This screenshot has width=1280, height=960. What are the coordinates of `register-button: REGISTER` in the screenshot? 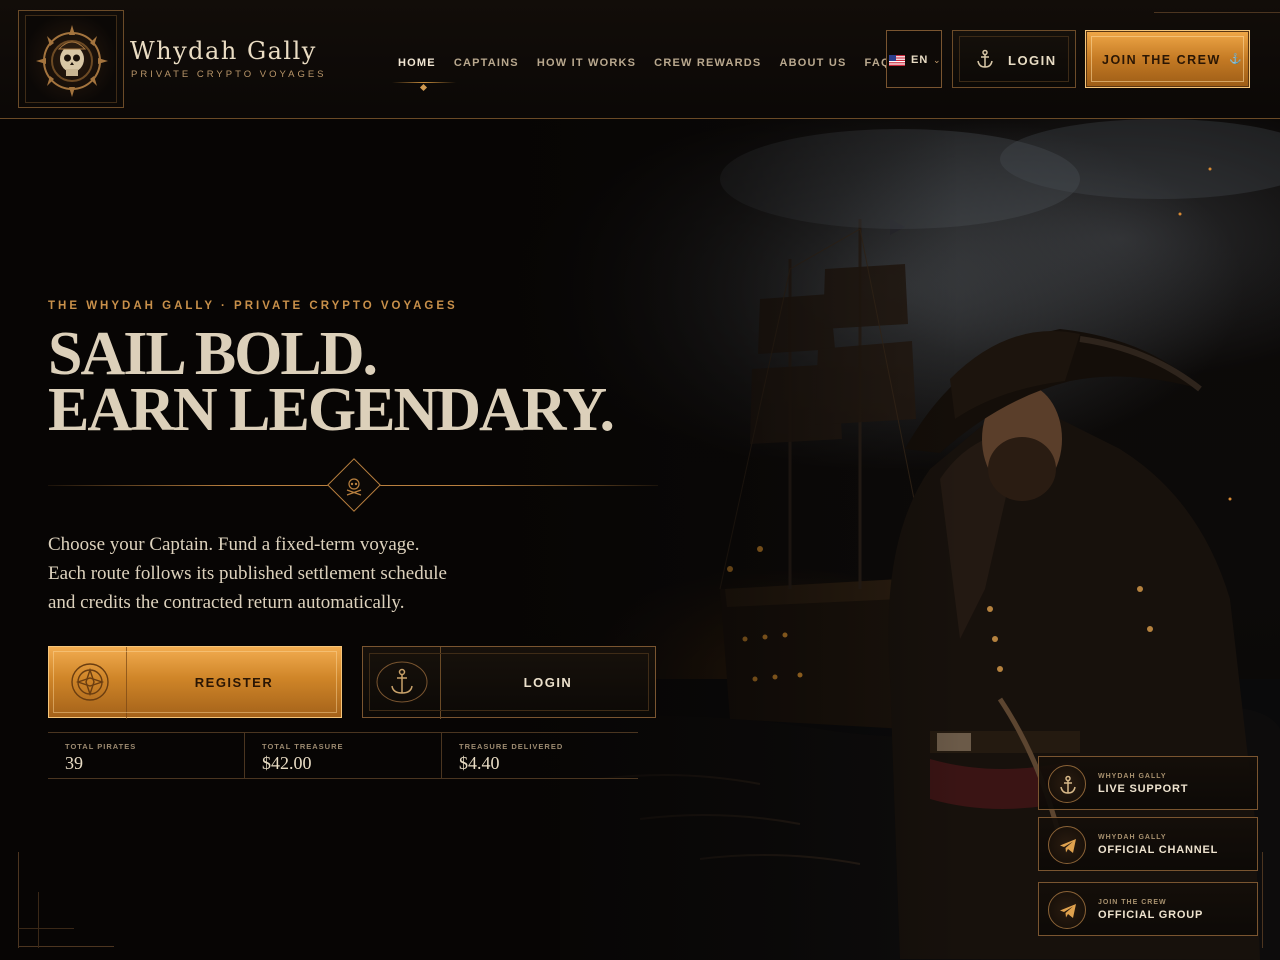 It's located at (195, 682).